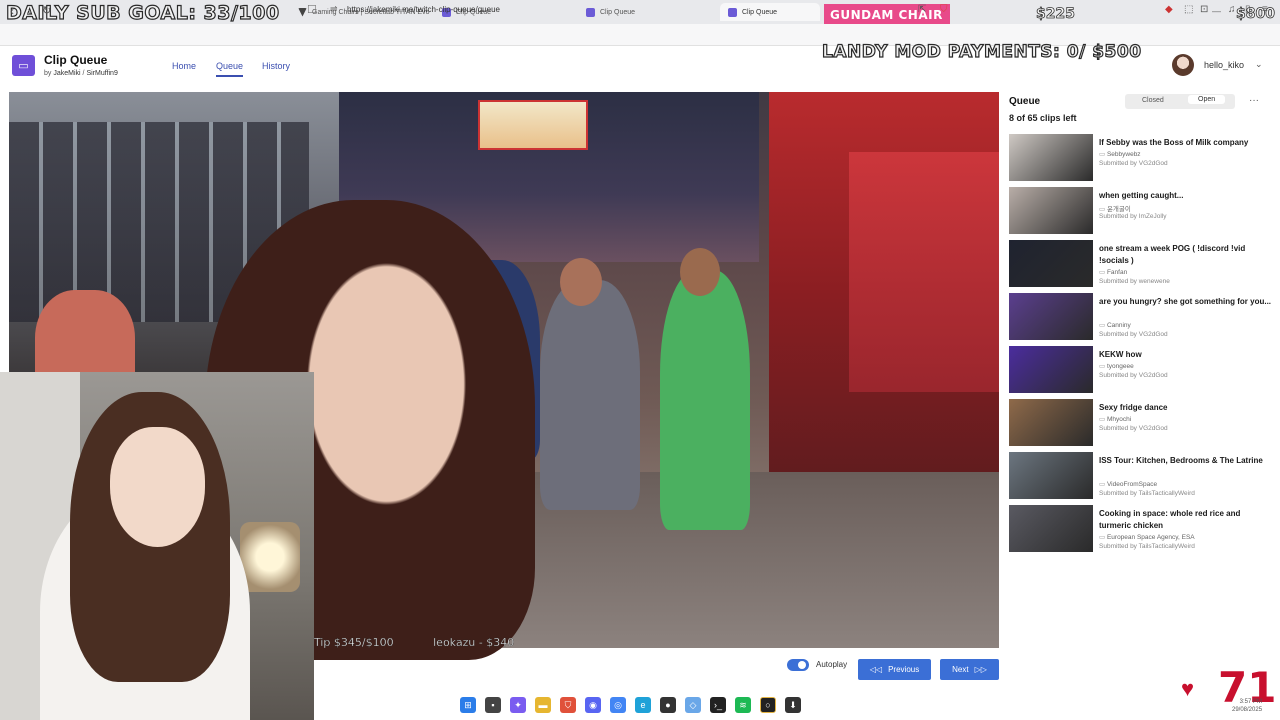 The width and height of the screenshot is (1280, 720). What do you see at coordinates (1254, 100) in the screenshot?
I see `more-options-icon: ···` at bounding box center [1254, 100].